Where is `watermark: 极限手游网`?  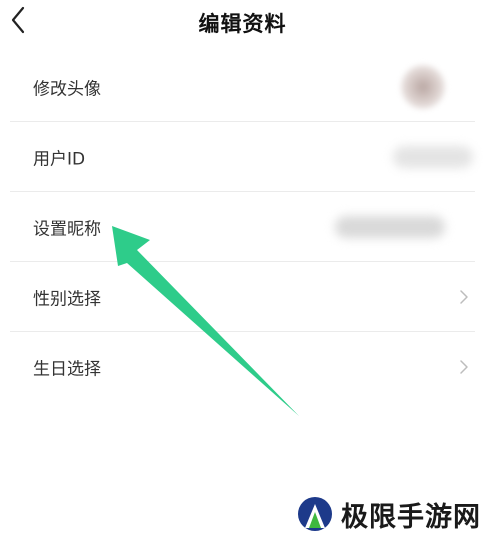 watermark: 极限手游网 is located at coordinates (388, 514).